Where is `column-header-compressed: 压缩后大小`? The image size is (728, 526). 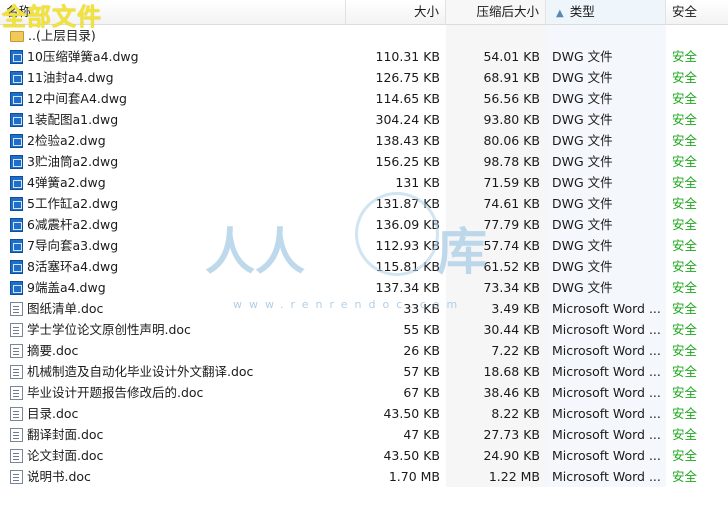
column-header-compressed: 压缩后大小 is located at coordinates (496, 12).